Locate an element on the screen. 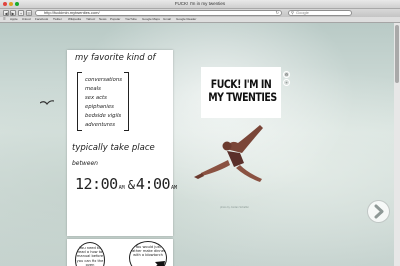 Image resolution: width=400 pixels, height=266 pixels. bookmark-item: News is located at coordinates (103, 19).